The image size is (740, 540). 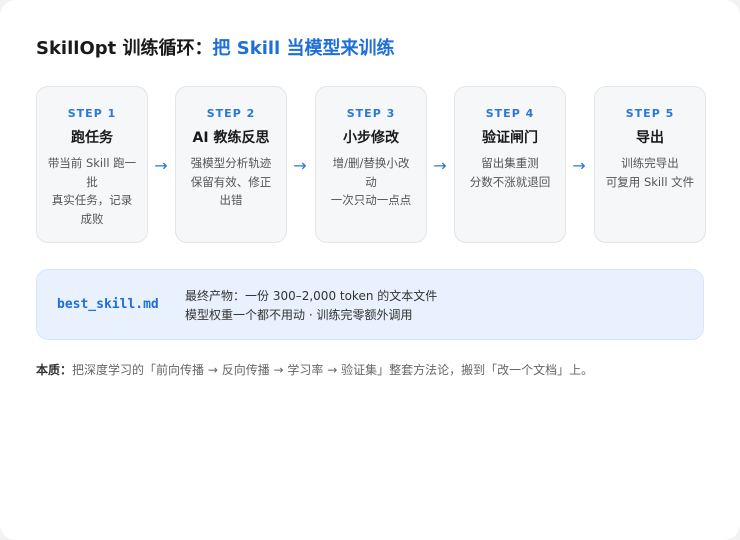 I want to click on step-description-line: 真实任务，记录, so click(x=92, y=200).